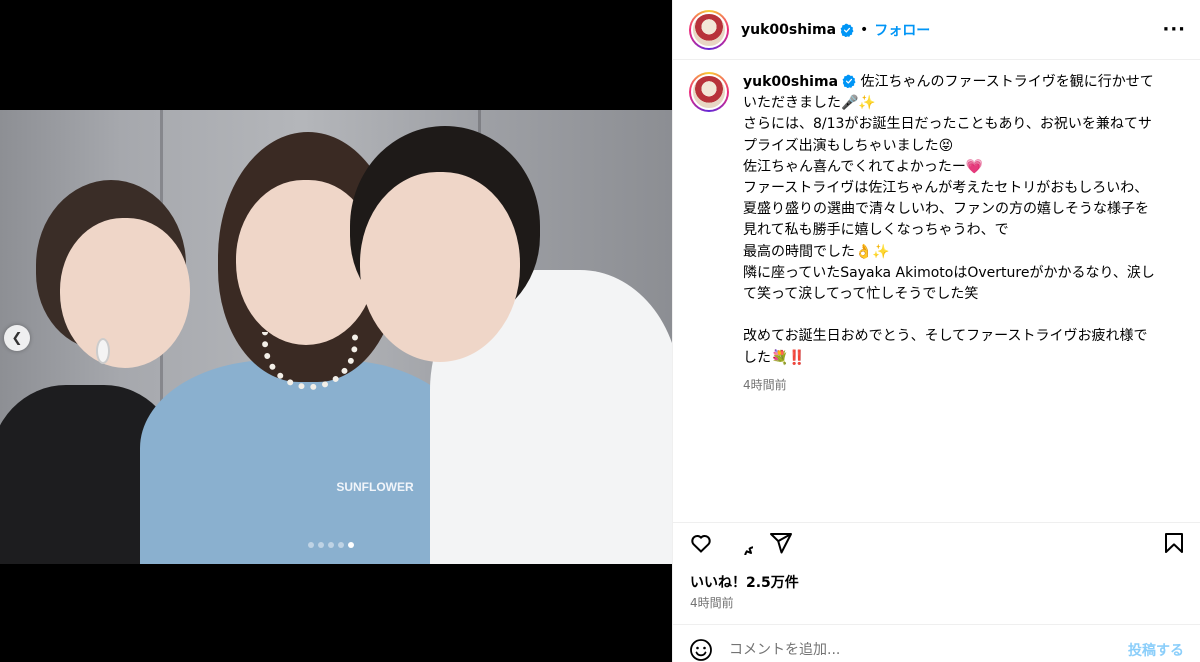 Image resolution: width=1200 pixels, height=662 pixels. What do you see at coordinates (709, 29) in the screenshot?
I see `avatar` at bounding box center [709, 29].